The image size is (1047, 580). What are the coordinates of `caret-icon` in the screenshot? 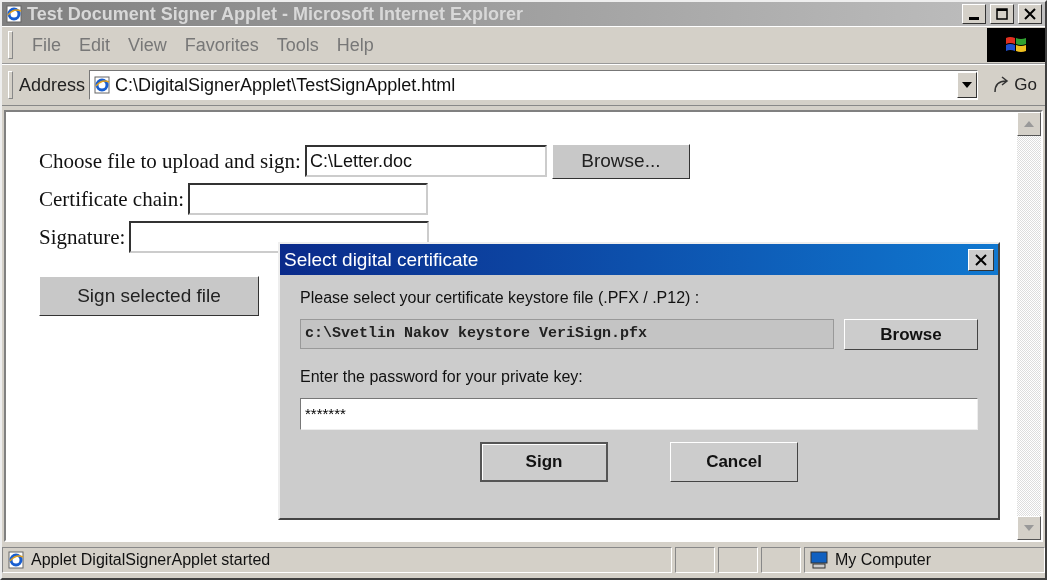 It's located at (967, 85).